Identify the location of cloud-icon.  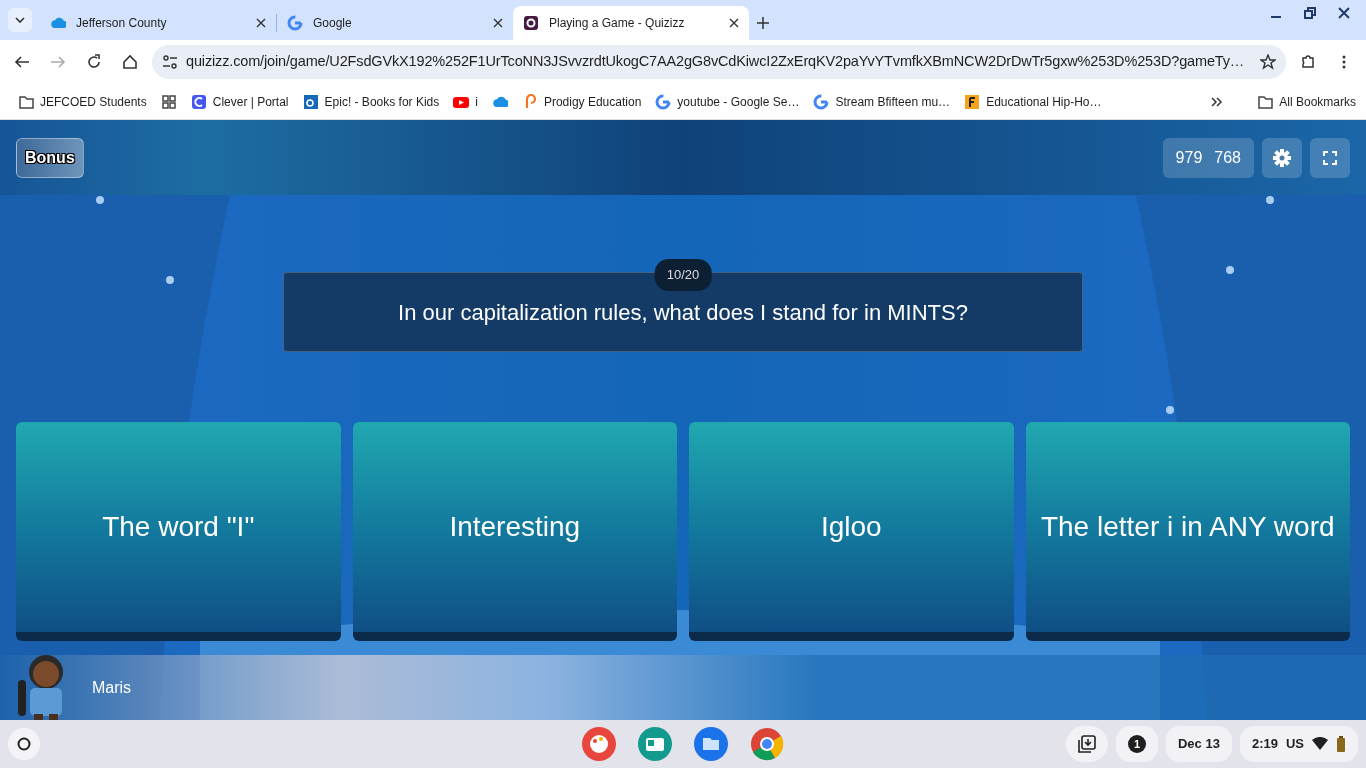
(58, 23).